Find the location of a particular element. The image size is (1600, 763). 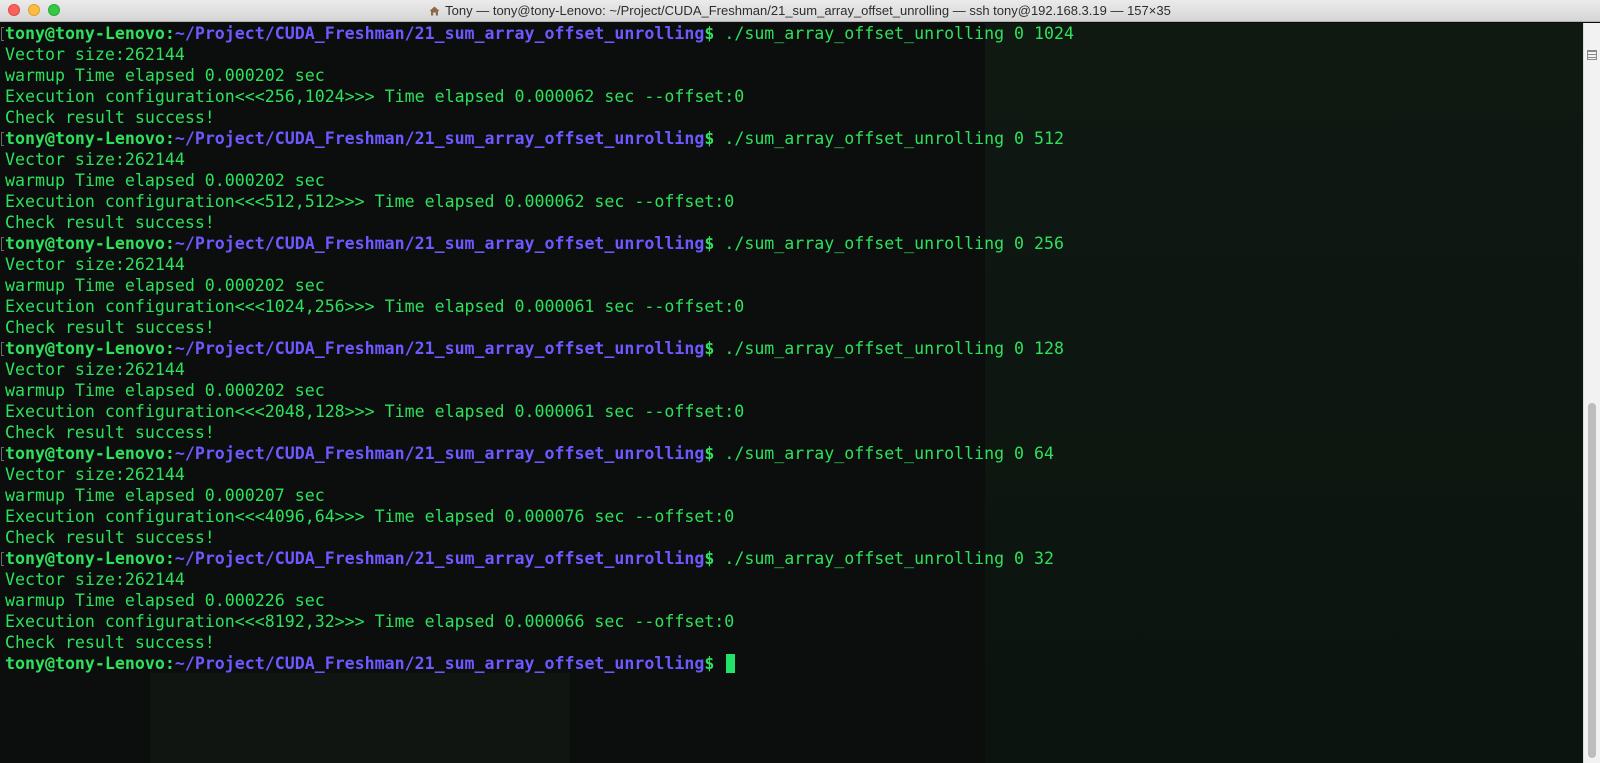

scrollbar-thumb is located at coordinates (1592, 580).